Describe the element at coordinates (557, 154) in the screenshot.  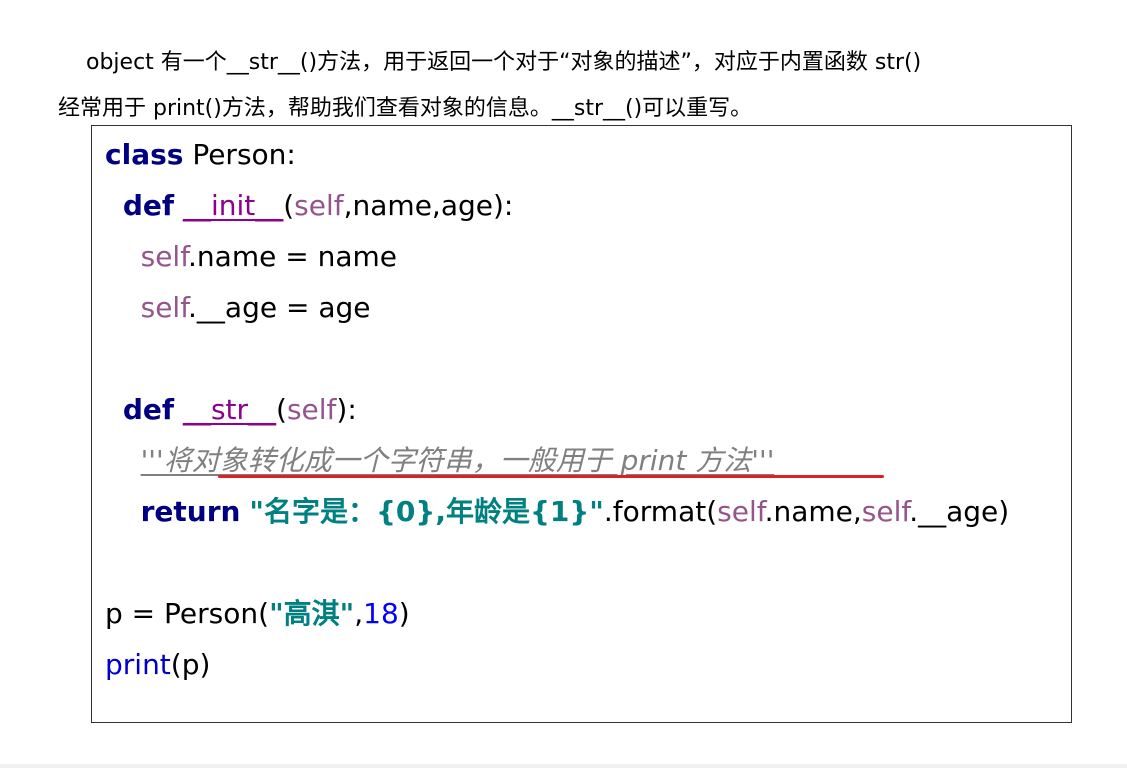
I see `code-line-1: class Person:` at that location.